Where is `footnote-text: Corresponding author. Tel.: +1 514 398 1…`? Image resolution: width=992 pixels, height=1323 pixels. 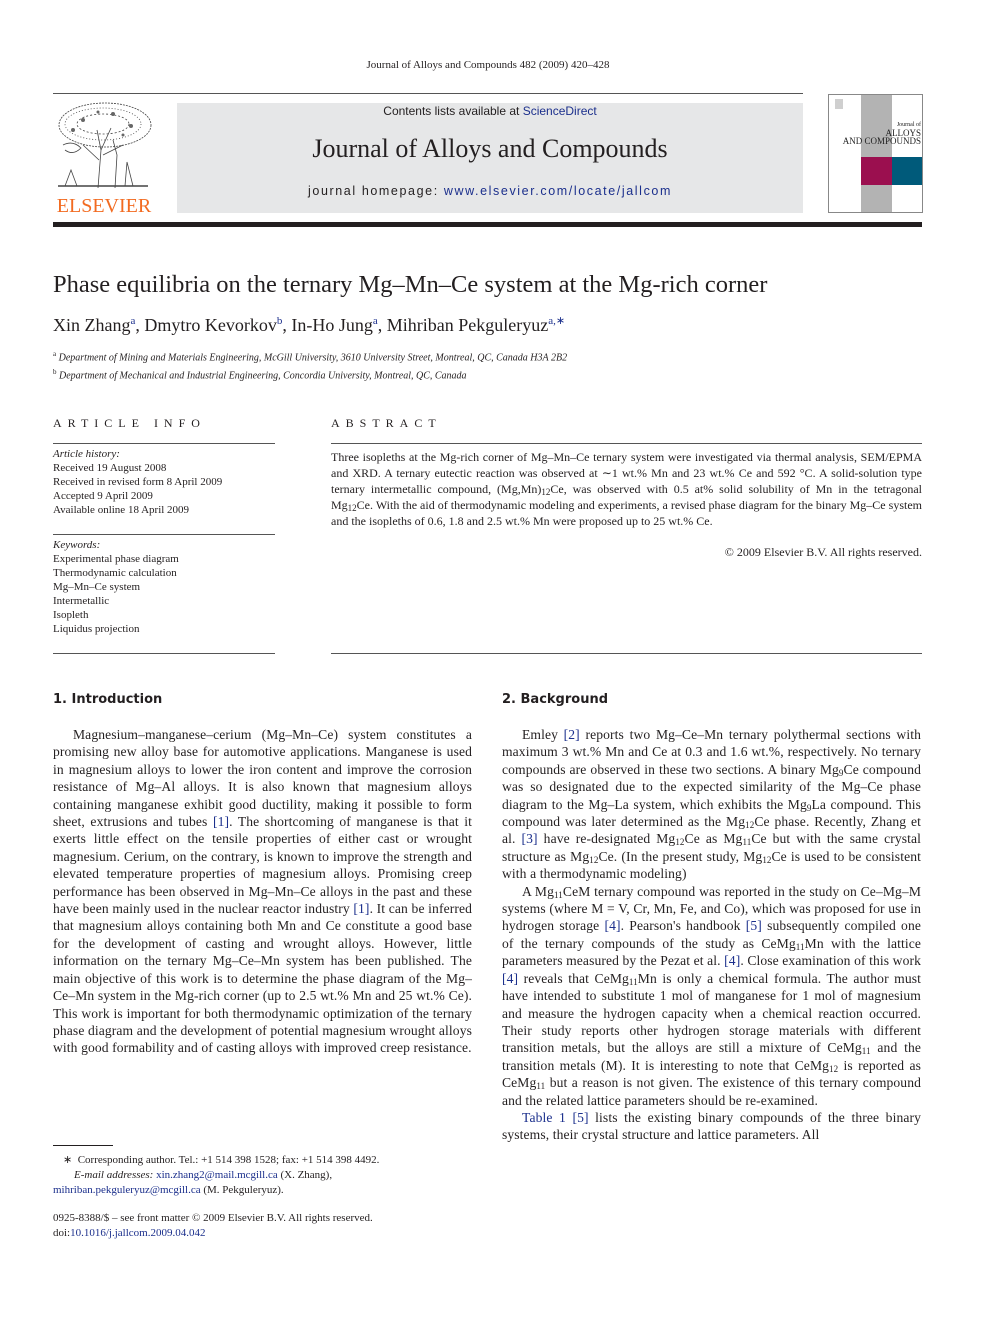
footnote-text: Corresponding author. Tel.: +1 514 398 1… is located at coordinates (228, 1160).